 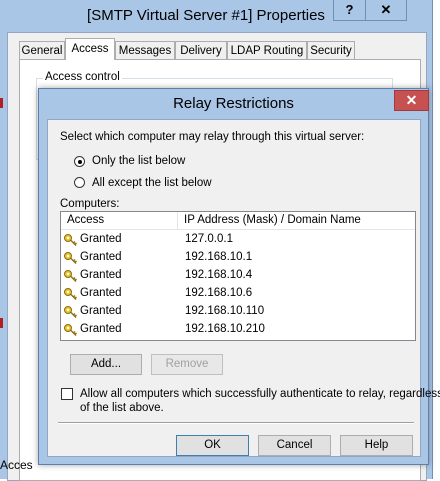 I want to click on row-ip: 192.168.10.210, so click(x=225, y=329).